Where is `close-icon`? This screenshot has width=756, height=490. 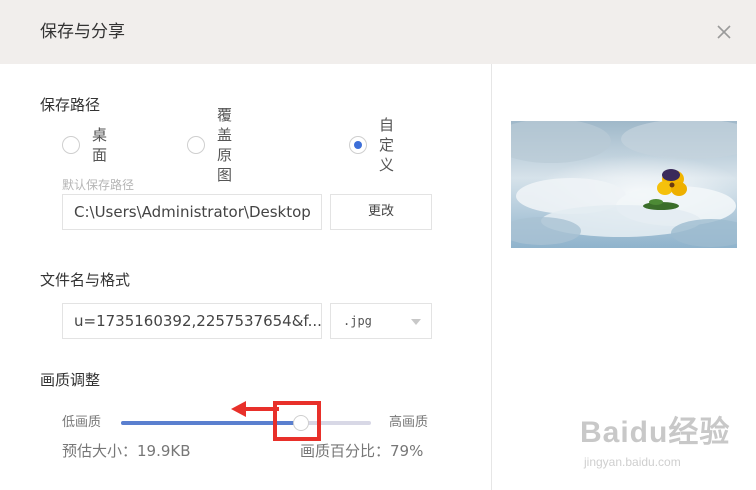 close-icon is located at coordinates (724, 32).